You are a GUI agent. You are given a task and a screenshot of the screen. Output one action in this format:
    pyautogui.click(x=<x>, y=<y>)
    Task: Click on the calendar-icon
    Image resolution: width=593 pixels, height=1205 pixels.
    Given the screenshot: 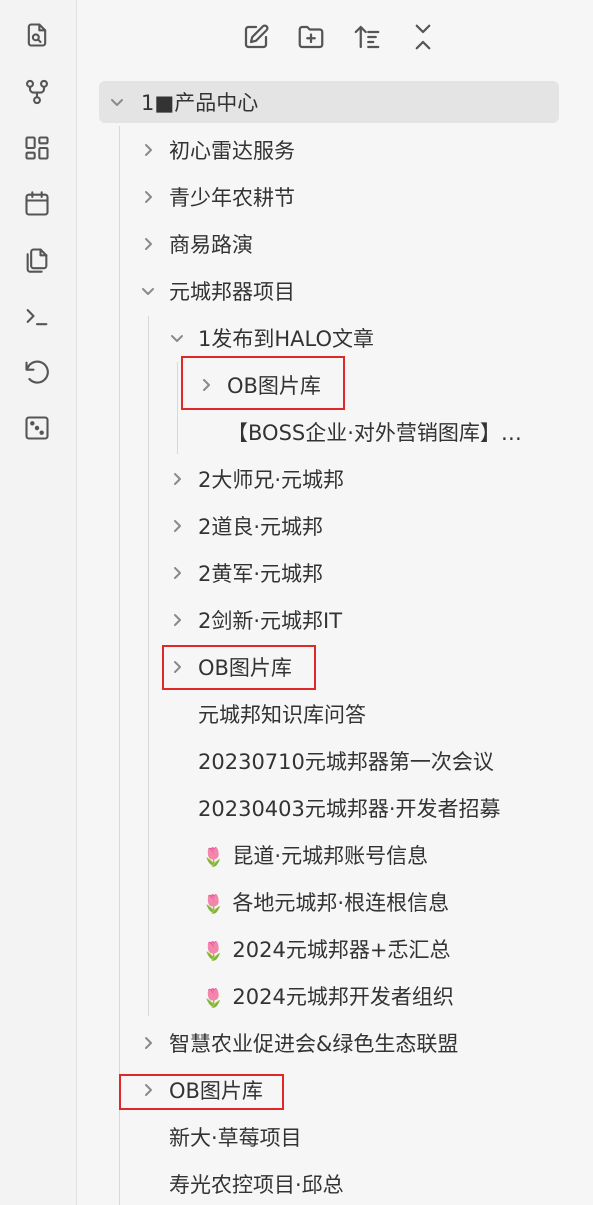 What is the action you would take?
    pyautogui.click(x=37, y=204)
    